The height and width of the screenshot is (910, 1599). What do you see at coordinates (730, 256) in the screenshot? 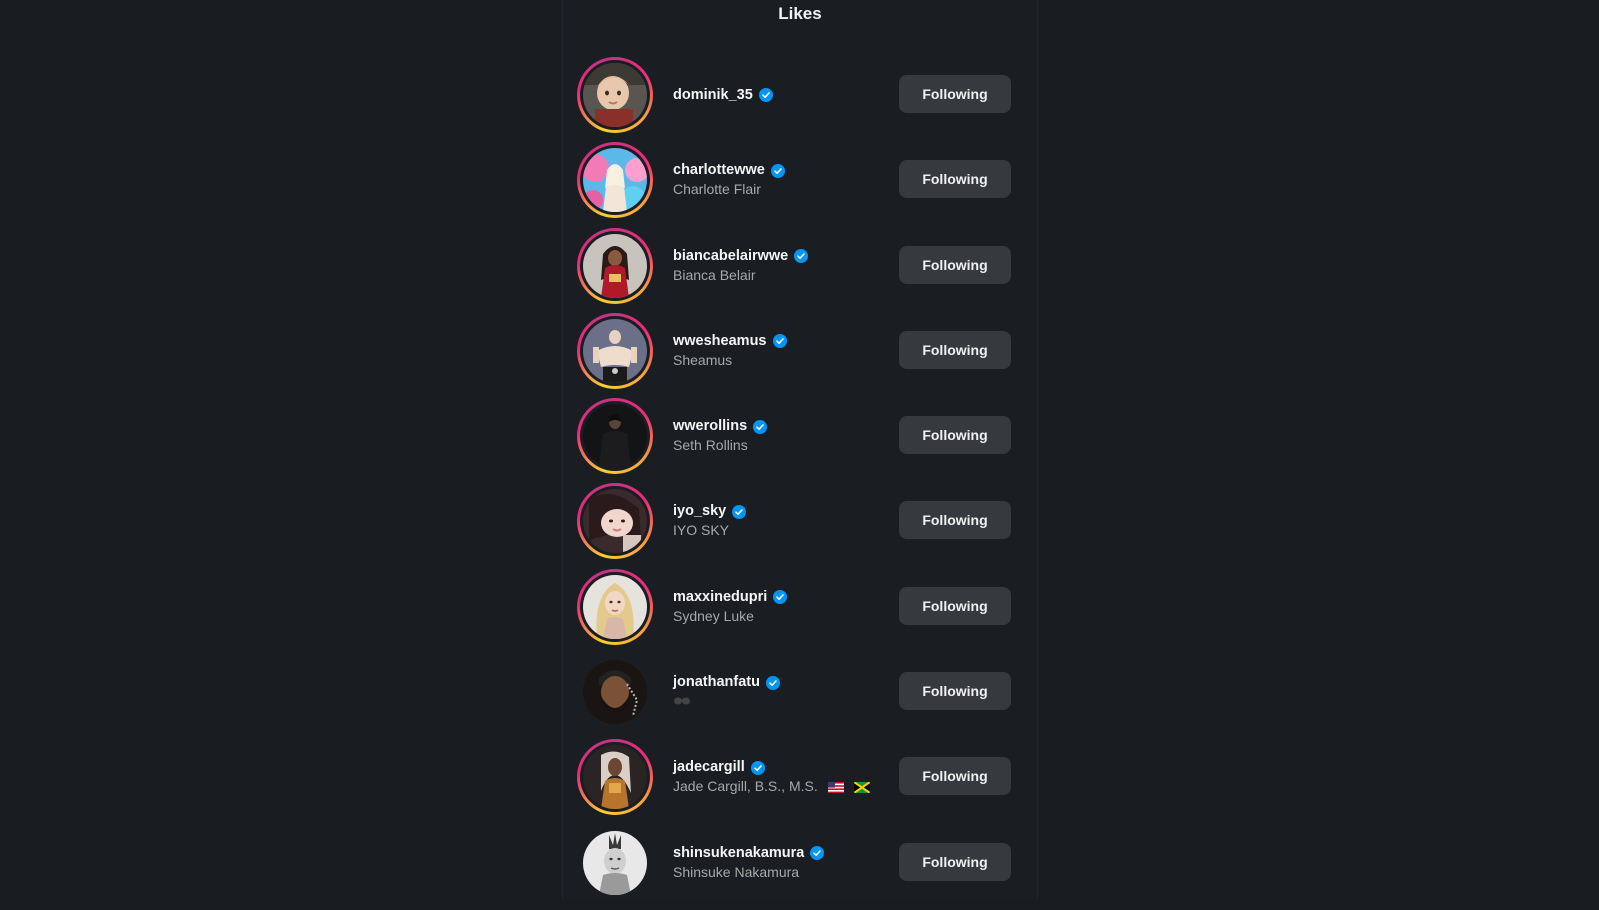
I see `username: biancabelairwwe` at bounding box center [730, 256].